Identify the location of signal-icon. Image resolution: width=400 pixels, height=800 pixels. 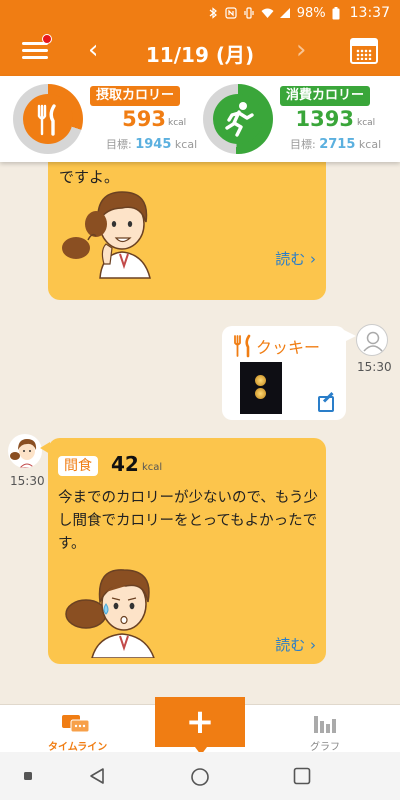
(285, 13).